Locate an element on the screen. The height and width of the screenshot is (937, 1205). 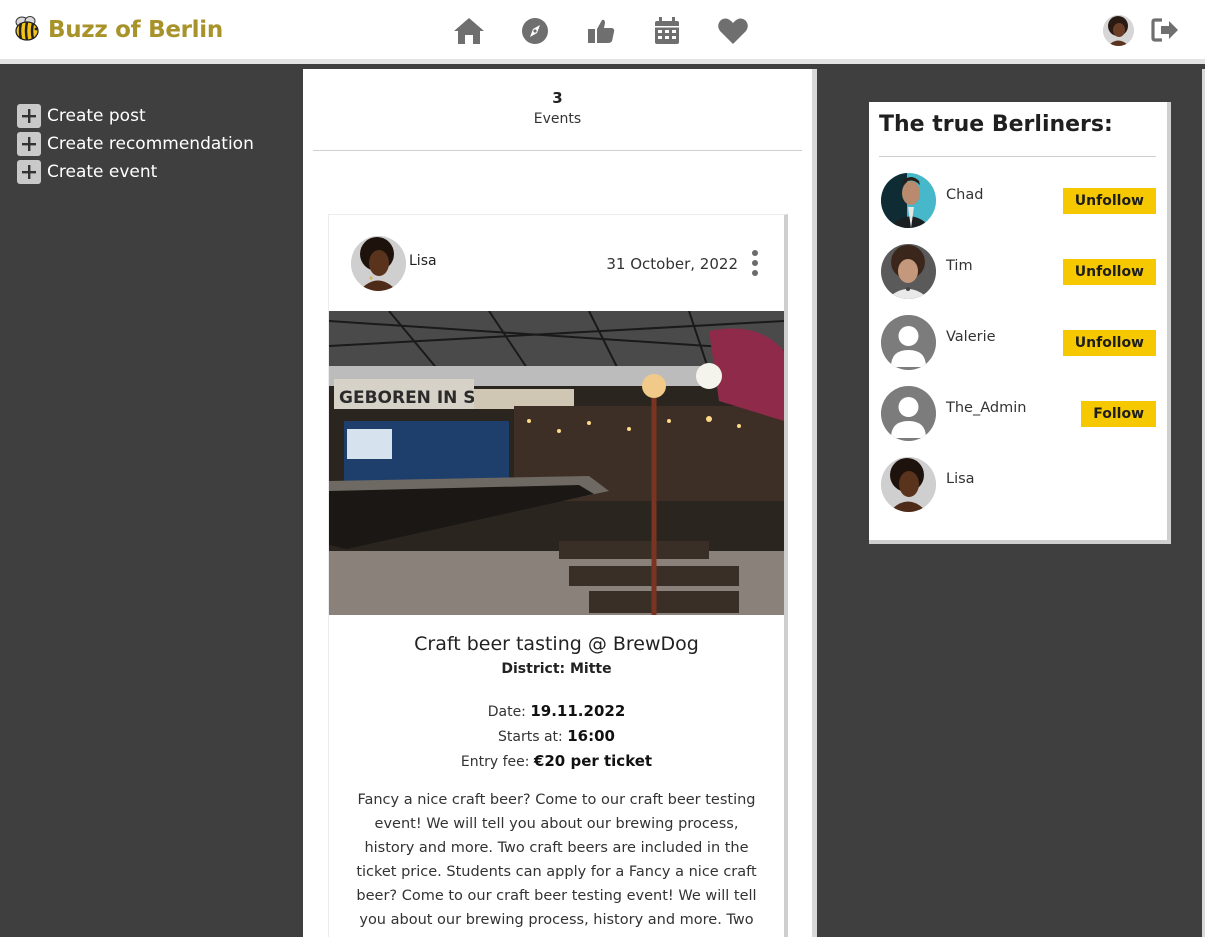
events-stat: 3 Events is located at coordinates (557, 110).